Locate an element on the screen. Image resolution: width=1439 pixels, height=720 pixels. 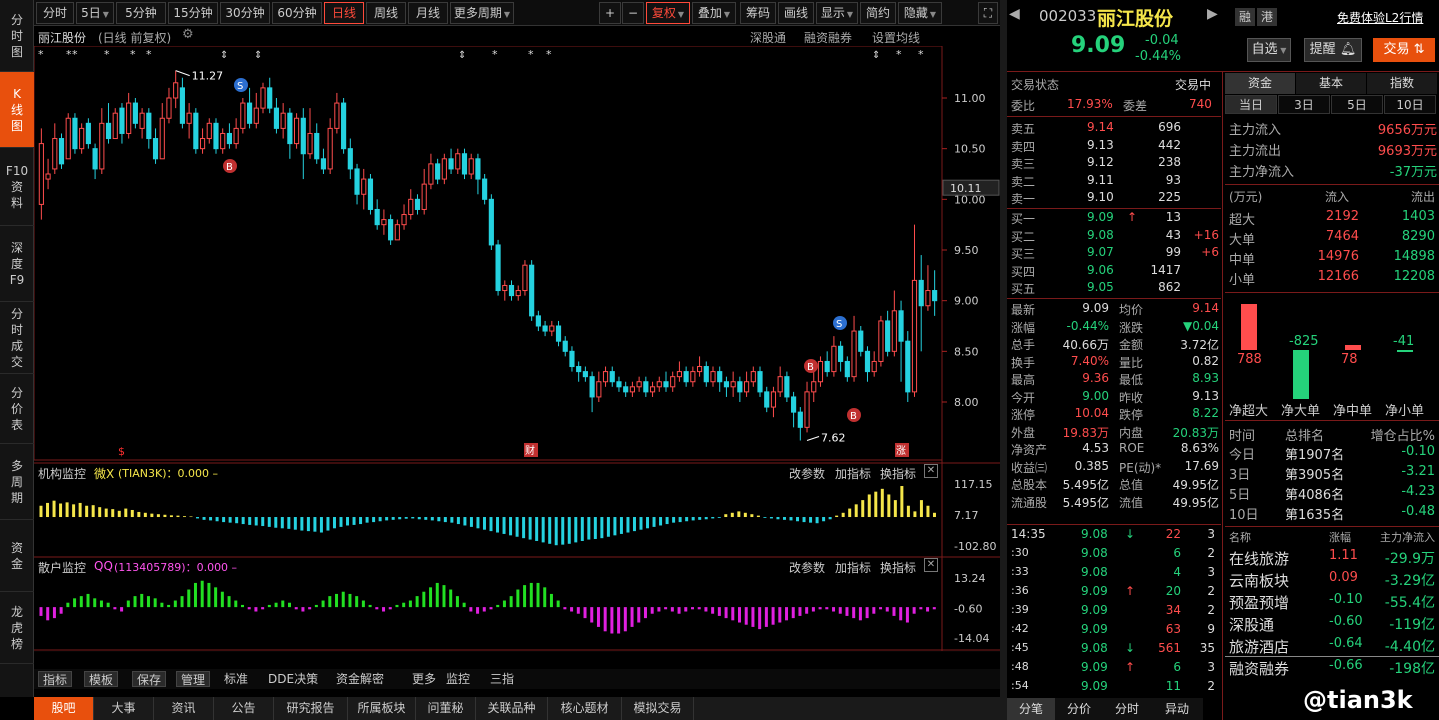
period-tab-8: 月线 is located at coordinates (428, 13).